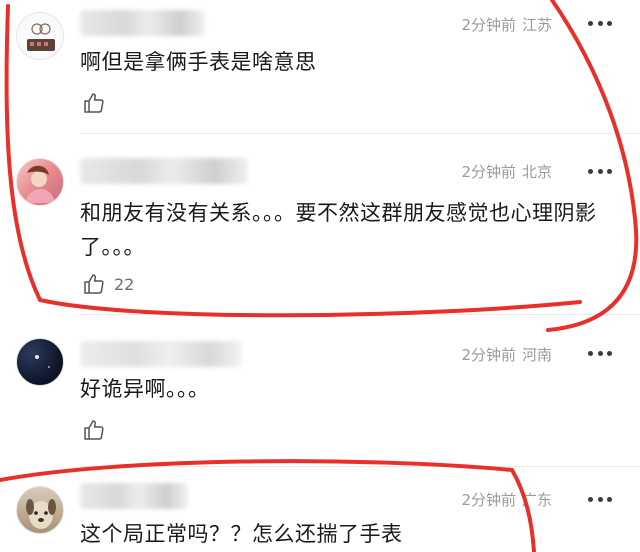  Describe the element at coordinates (241, 534) in the screenshot. I see `comment-text: 这个局正常吗？？怎么还揣了手表` at that location.